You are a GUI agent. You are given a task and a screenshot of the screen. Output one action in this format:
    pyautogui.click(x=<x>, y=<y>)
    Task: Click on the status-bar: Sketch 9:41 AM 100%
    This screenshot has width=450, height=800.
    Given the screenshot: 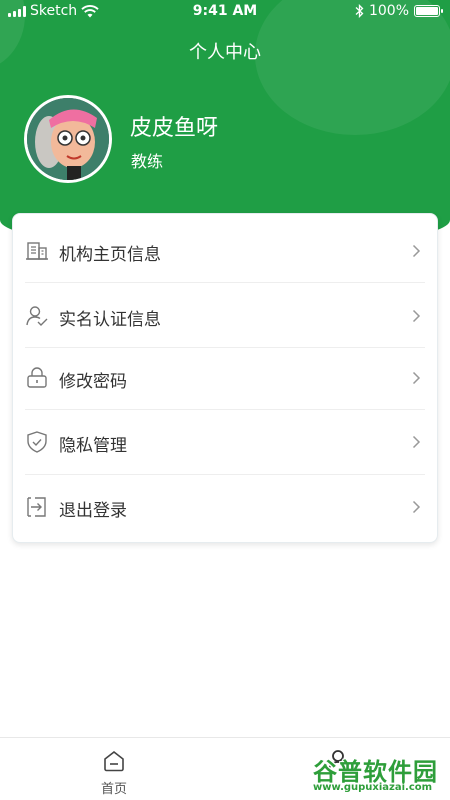 What is the action you would take?
    pyautogui.click(x=225, y=12)
    